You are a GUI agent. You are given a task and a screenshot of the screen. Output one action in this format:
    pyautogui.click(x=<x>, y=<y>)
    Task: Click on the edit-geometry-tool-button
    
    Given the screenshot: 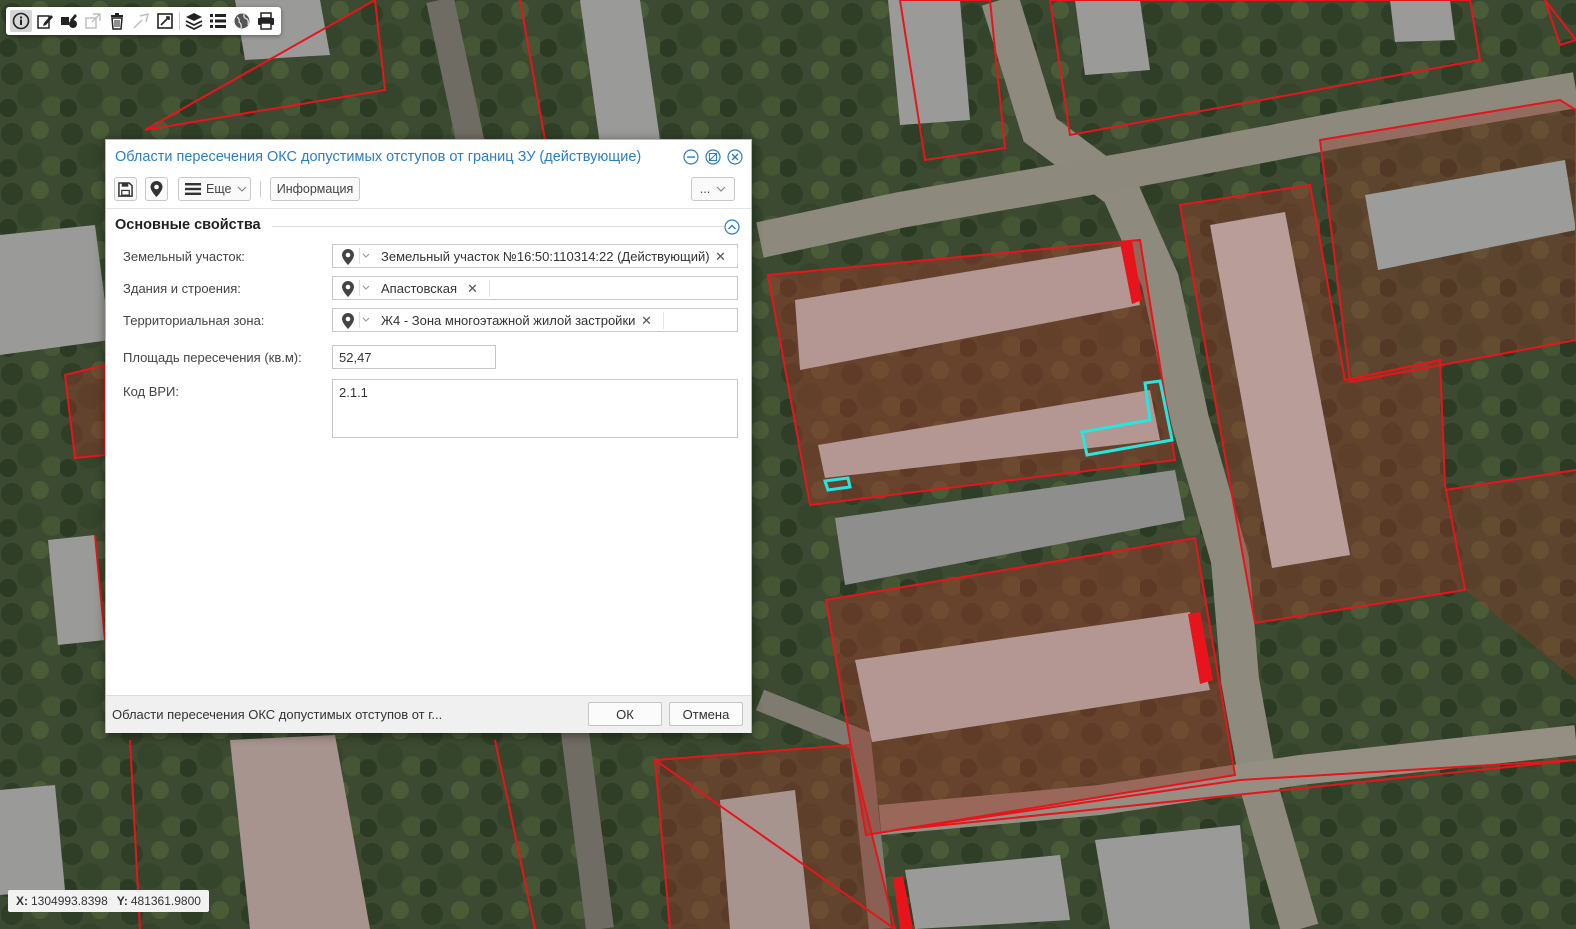 What is the action you would take?
    pyautogui.click(x=165, y=21)
    